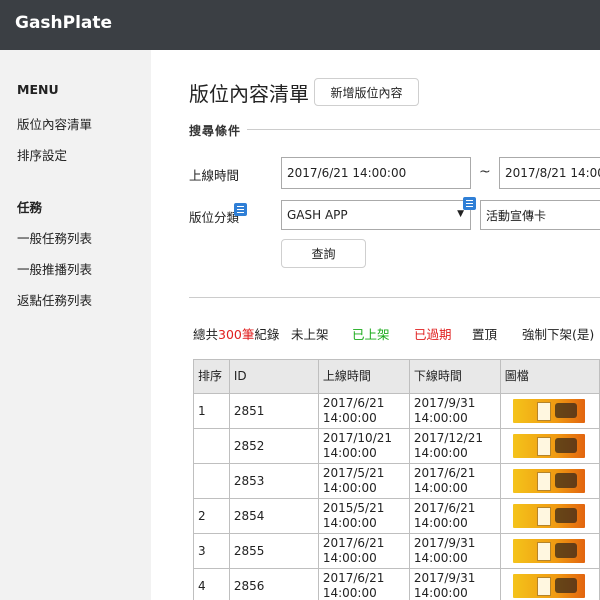  Describe the element at coordinates (353, 473) in the screenshot. I see `online-date: 2017/5/21` at that location.